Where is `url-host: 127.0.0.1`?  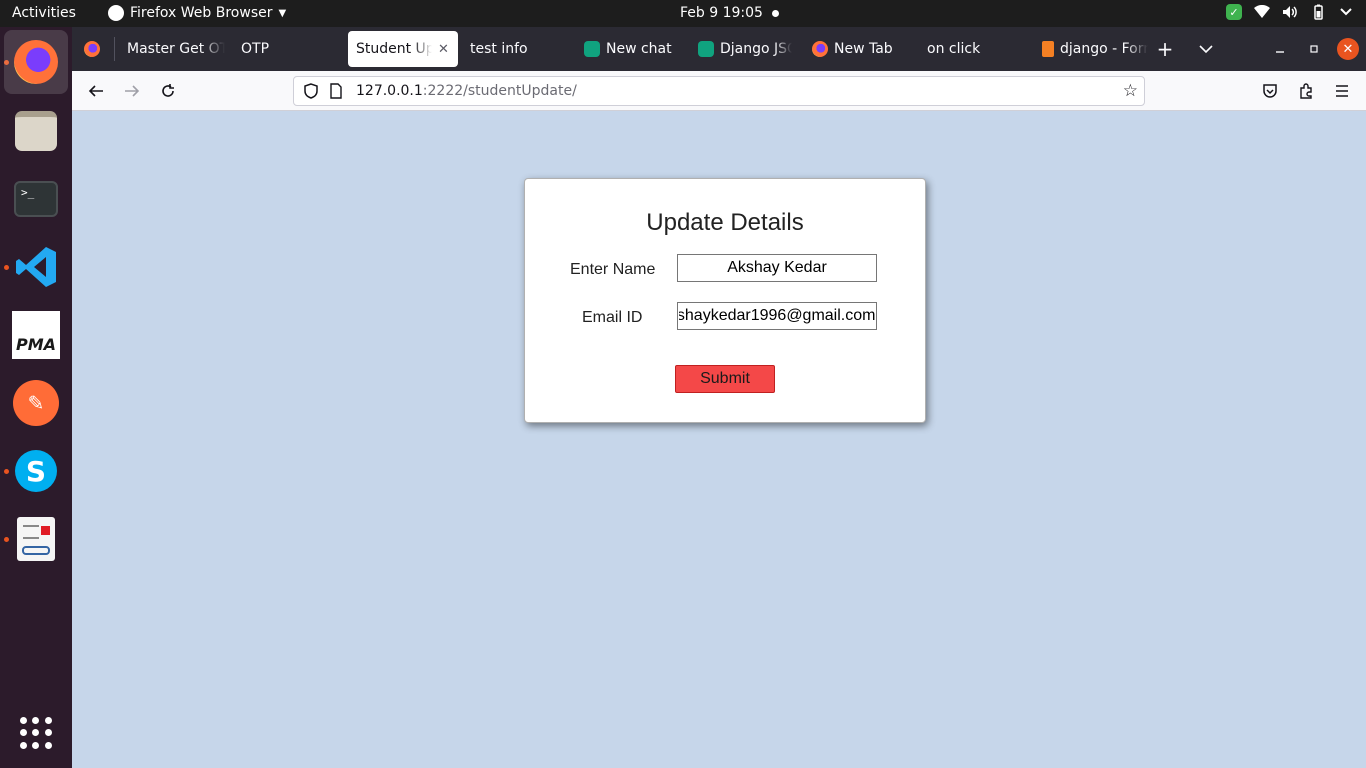
url-host: 127.0.0.1 is located at coordinates (389, 91).